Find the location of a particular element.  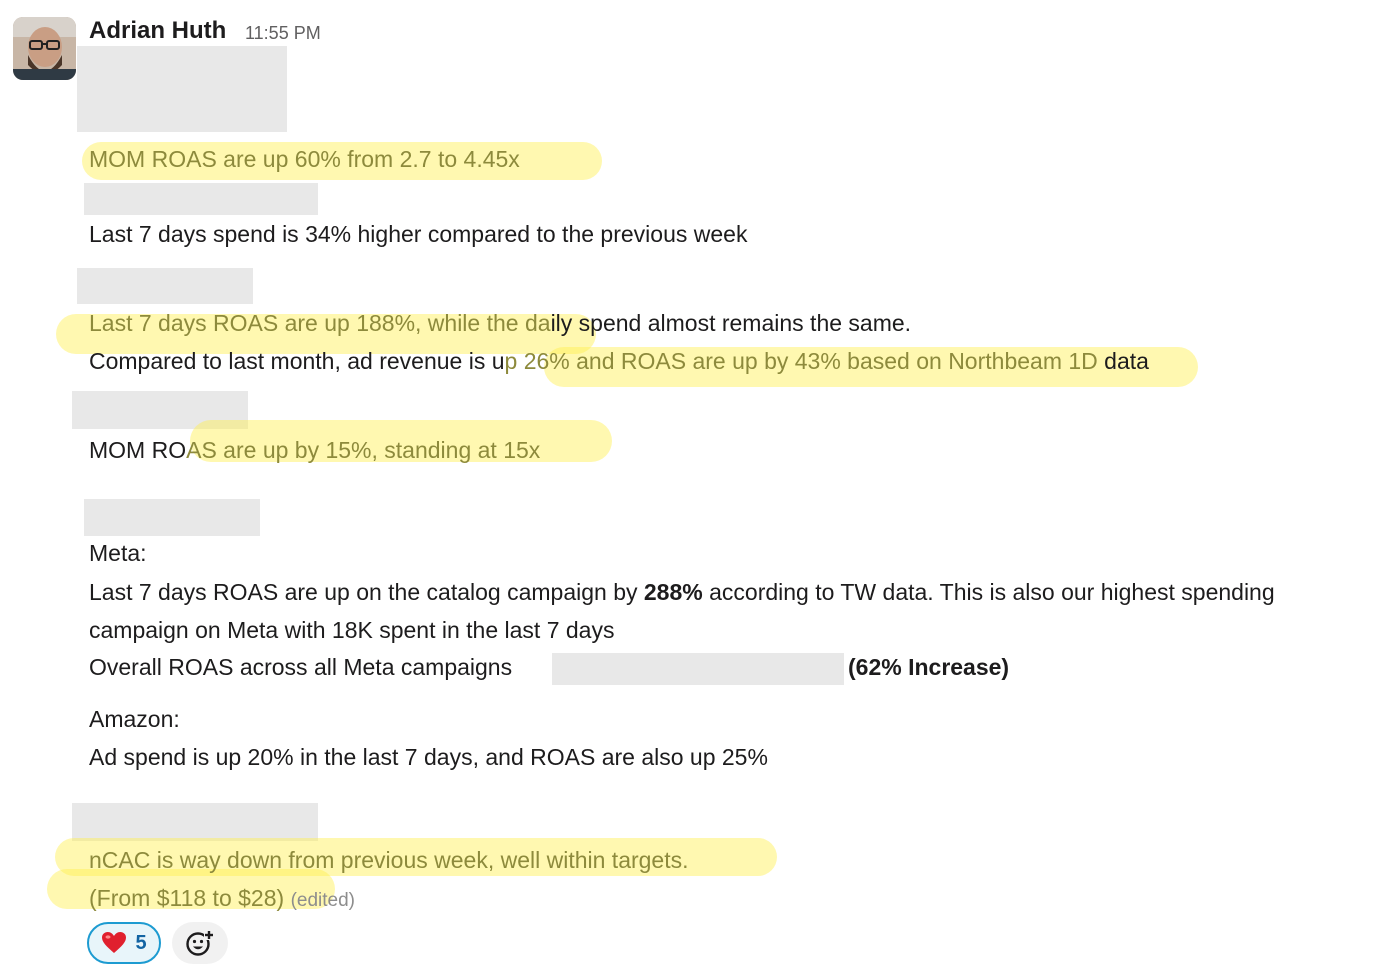

redacted-inline is located at coordinates (698, 669).